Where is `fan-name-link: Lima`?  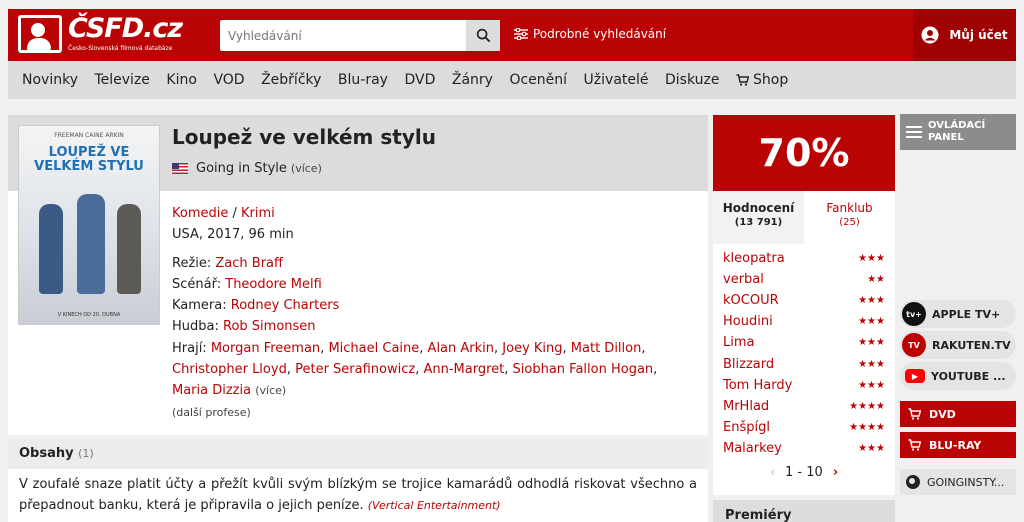 fan-name-link: Lima is located at coordinates (738, 342).